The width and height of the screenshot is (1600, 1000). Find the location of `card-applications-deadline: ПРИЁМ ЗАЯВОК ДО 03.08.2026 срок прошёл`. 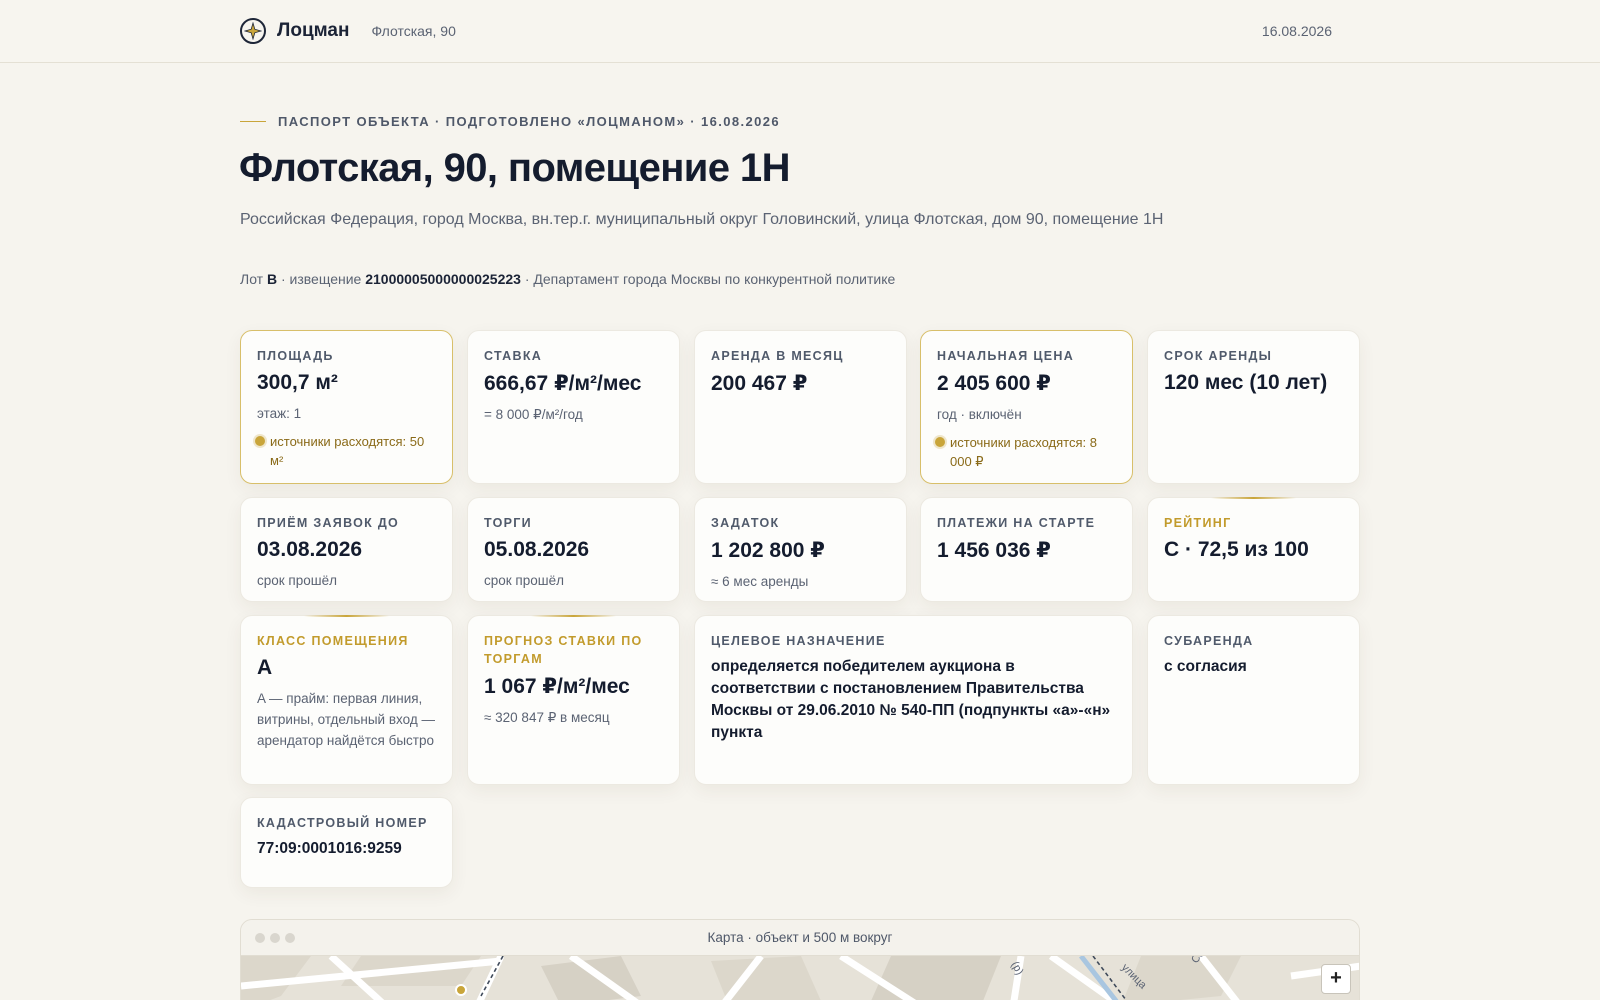

card-applications-deadline: ПРИЁМ ЗАЯВОК ДО 03.08.2026 срок прошёл is located at coordinates (346, 549).